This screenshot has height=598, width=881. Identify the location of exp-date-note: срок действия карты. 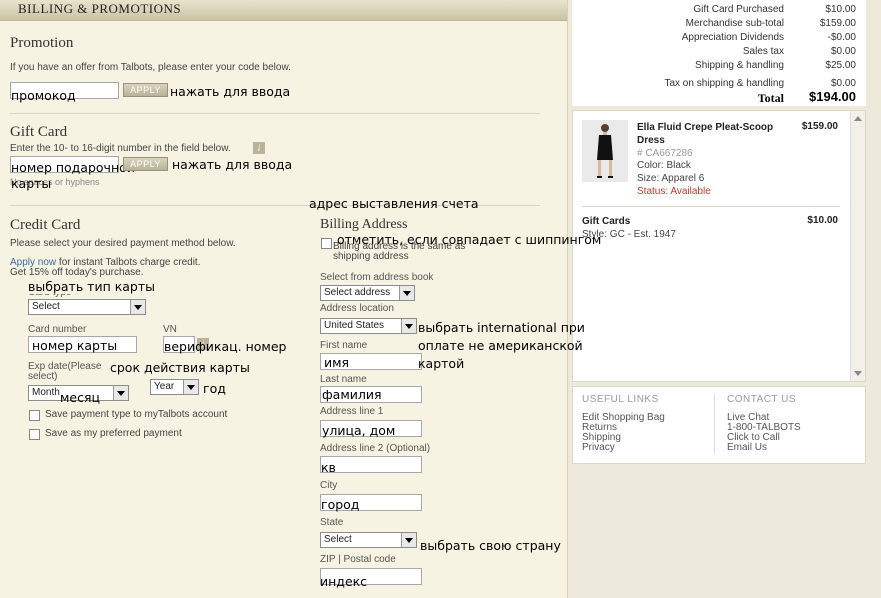
(180, 367).